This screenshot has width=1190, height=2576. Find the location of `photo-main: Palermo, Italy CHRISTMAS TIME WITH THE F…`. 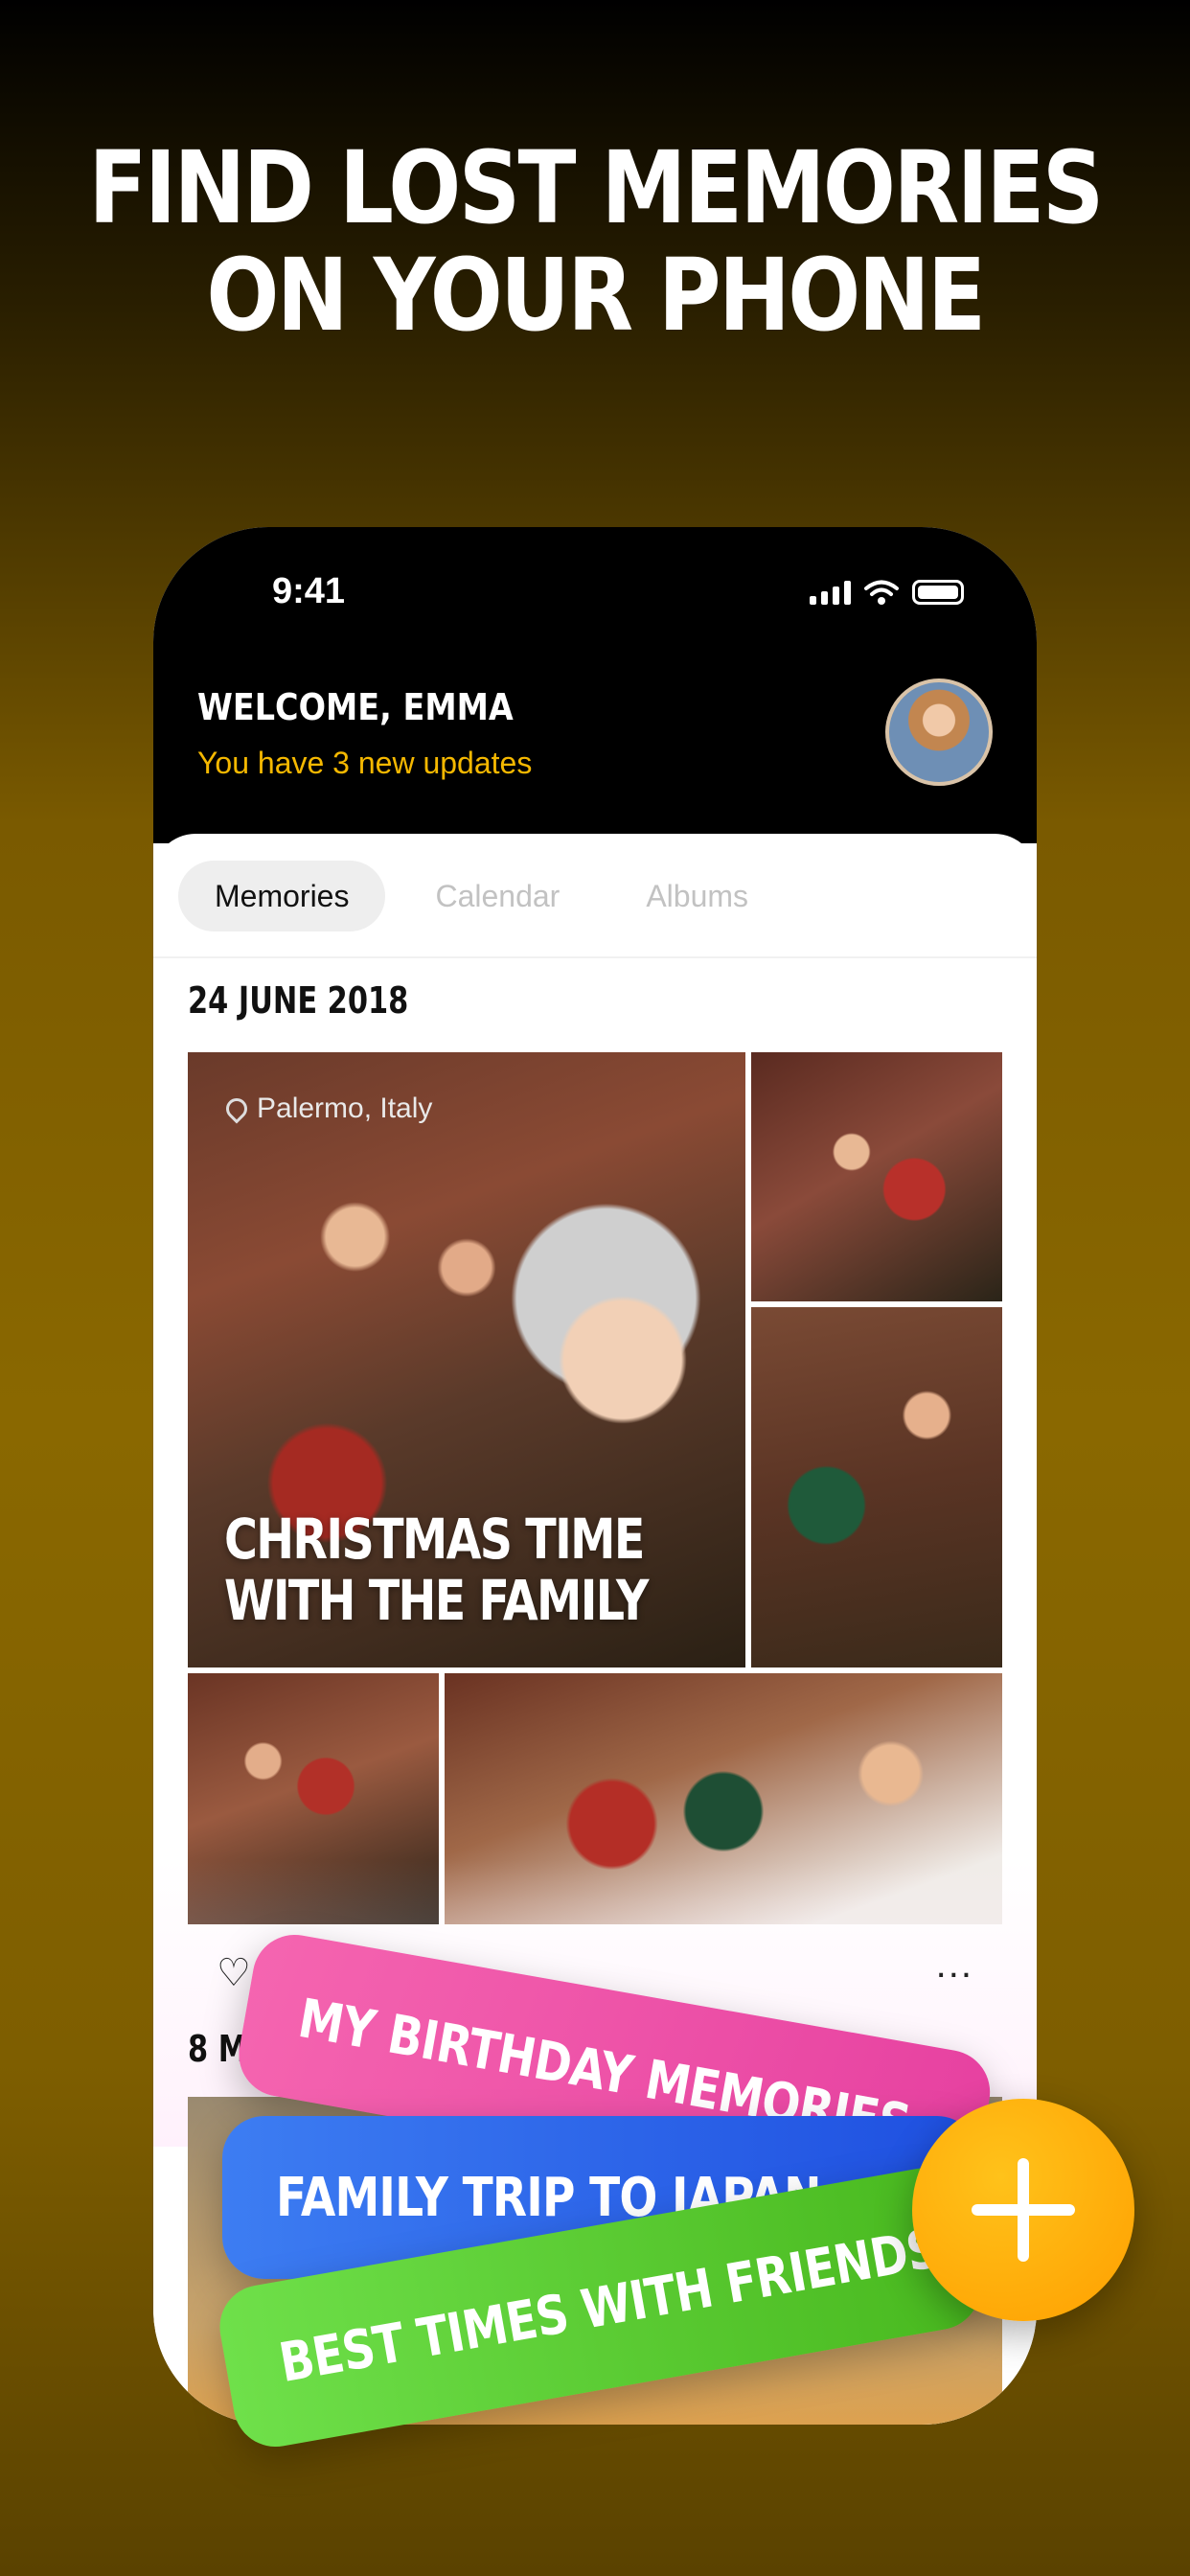

photo-main: Palermo, Italy CHRISTMAS TIME WITH THE F… is located at coordinates (467, 1360).